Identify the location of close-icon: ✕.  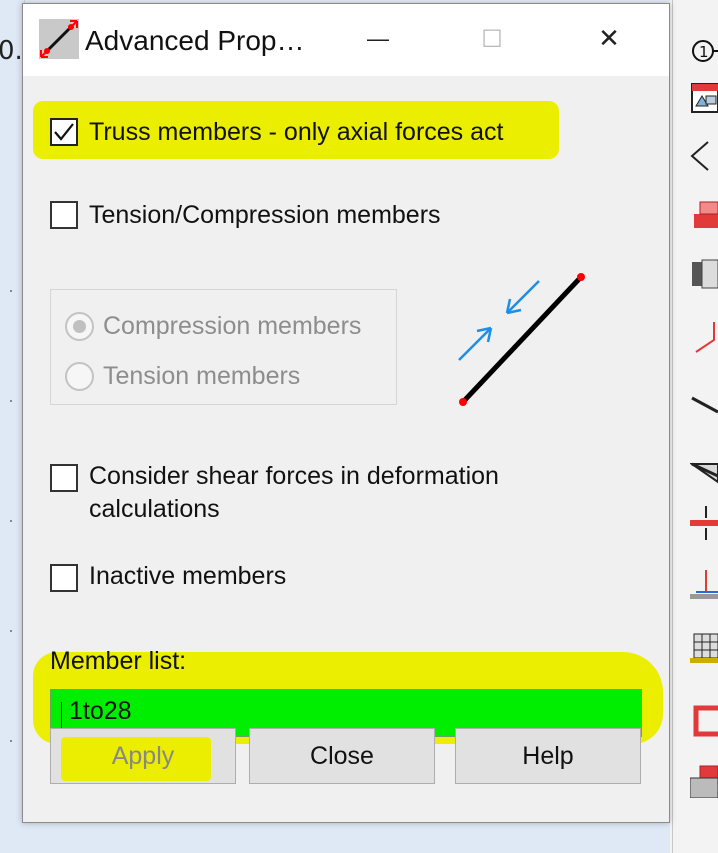
(609, 39).